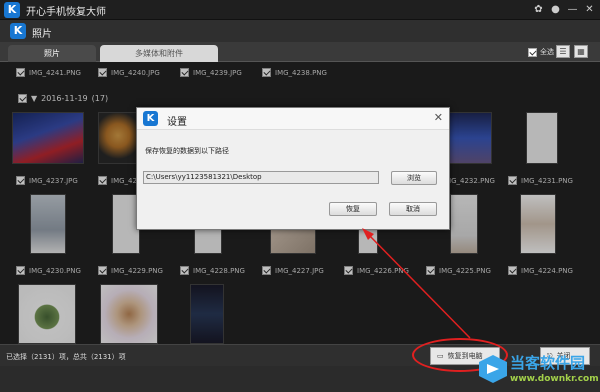 The image size is (600, 392). I want to click on watermark: 当客软件园 www.downkr.com, so click(538, 370).